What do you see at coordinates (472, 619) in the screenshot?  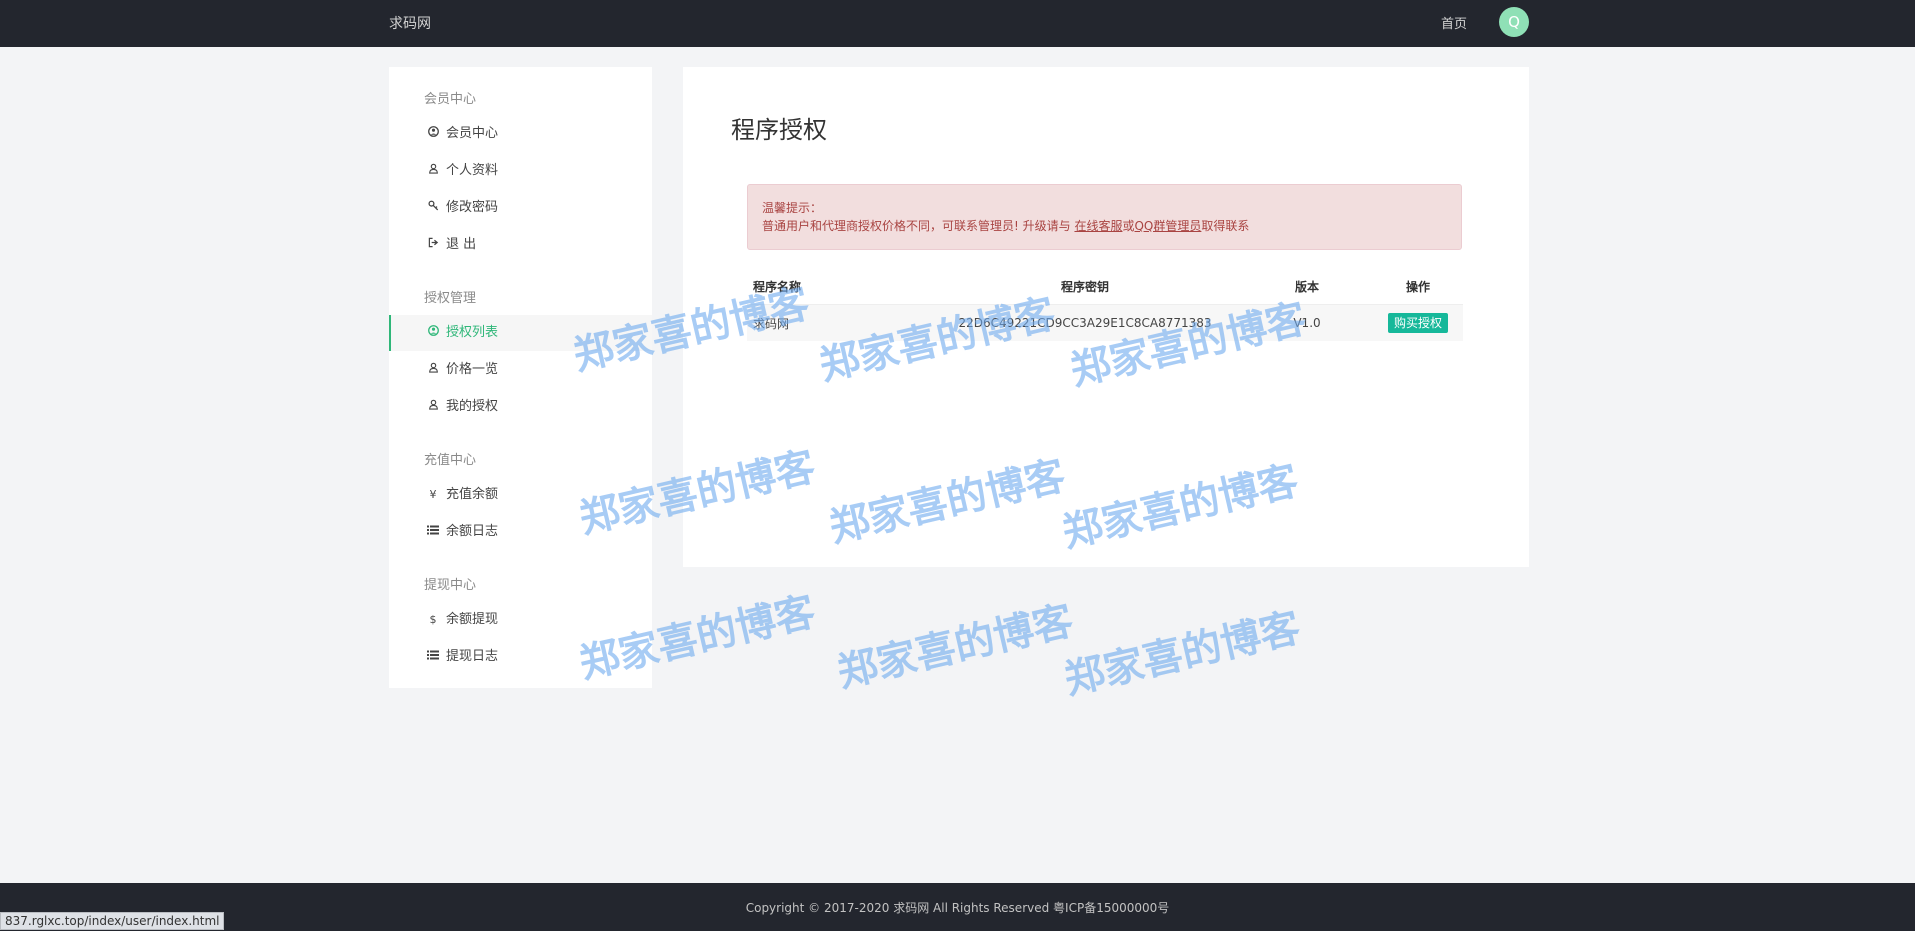 I see `sidebar-item-label: 余额提现` at bounding box center [472, 619].